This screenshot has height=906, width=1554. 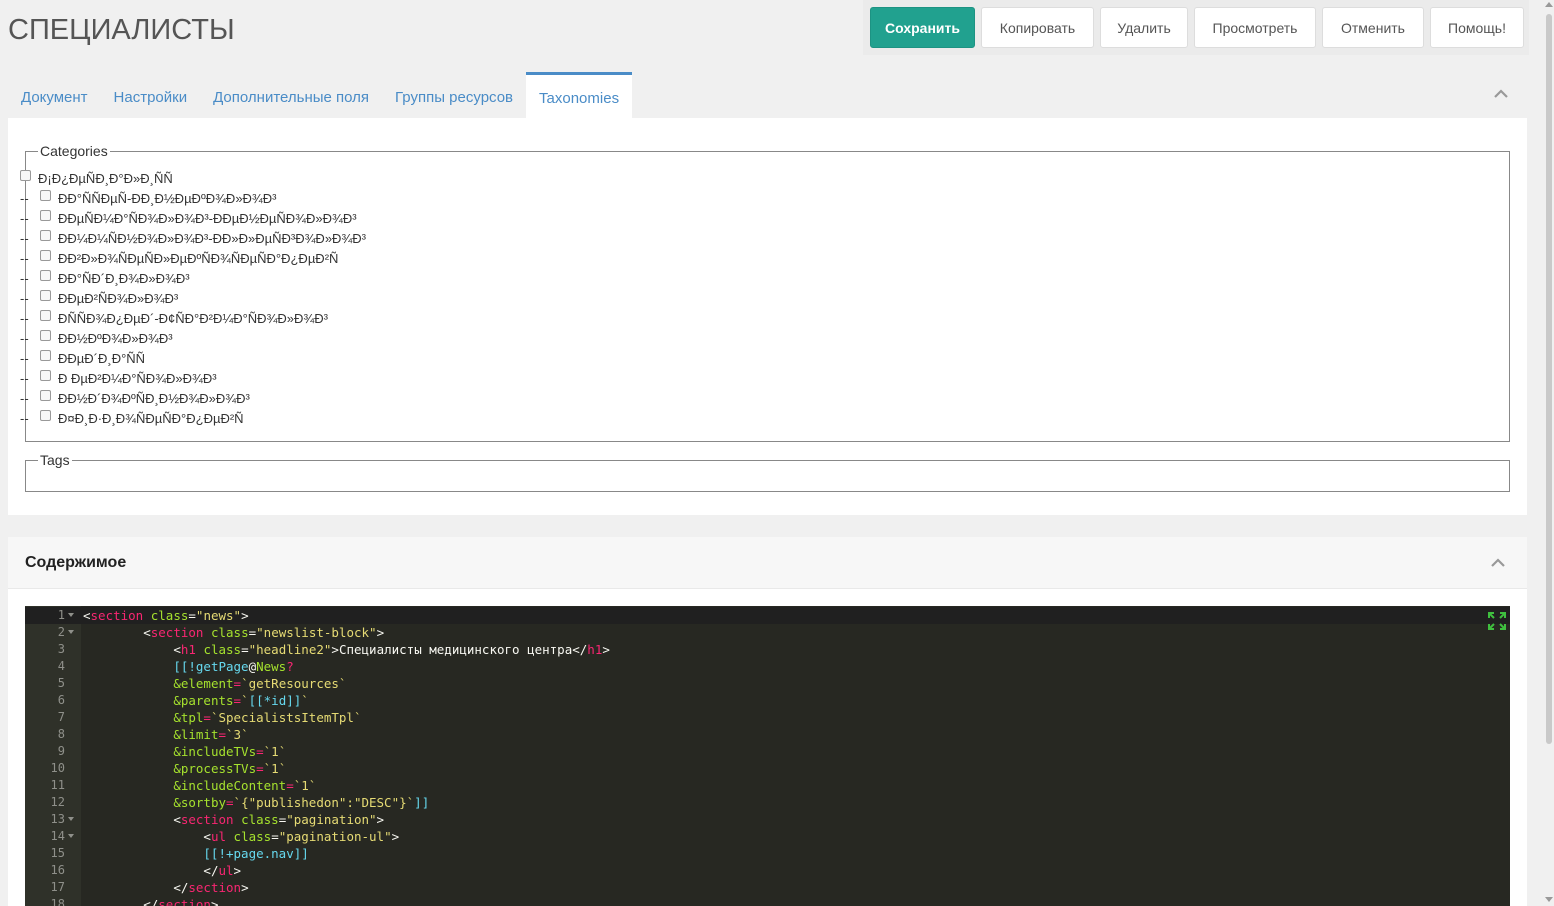 What do you see at coordinates (166, 615) in the screenshot?
I see `code-text: <section class="news">` at bounding box center [166, 615].